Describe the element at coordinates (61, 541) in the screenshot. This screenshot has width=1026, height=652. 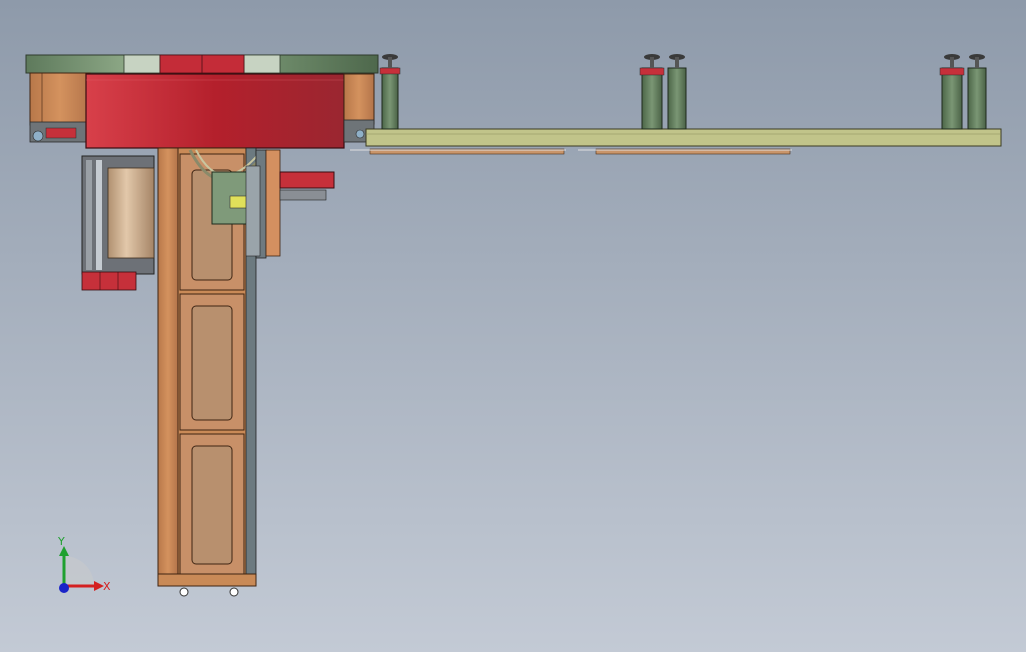
I see `y-axis-label: Y` at that location.